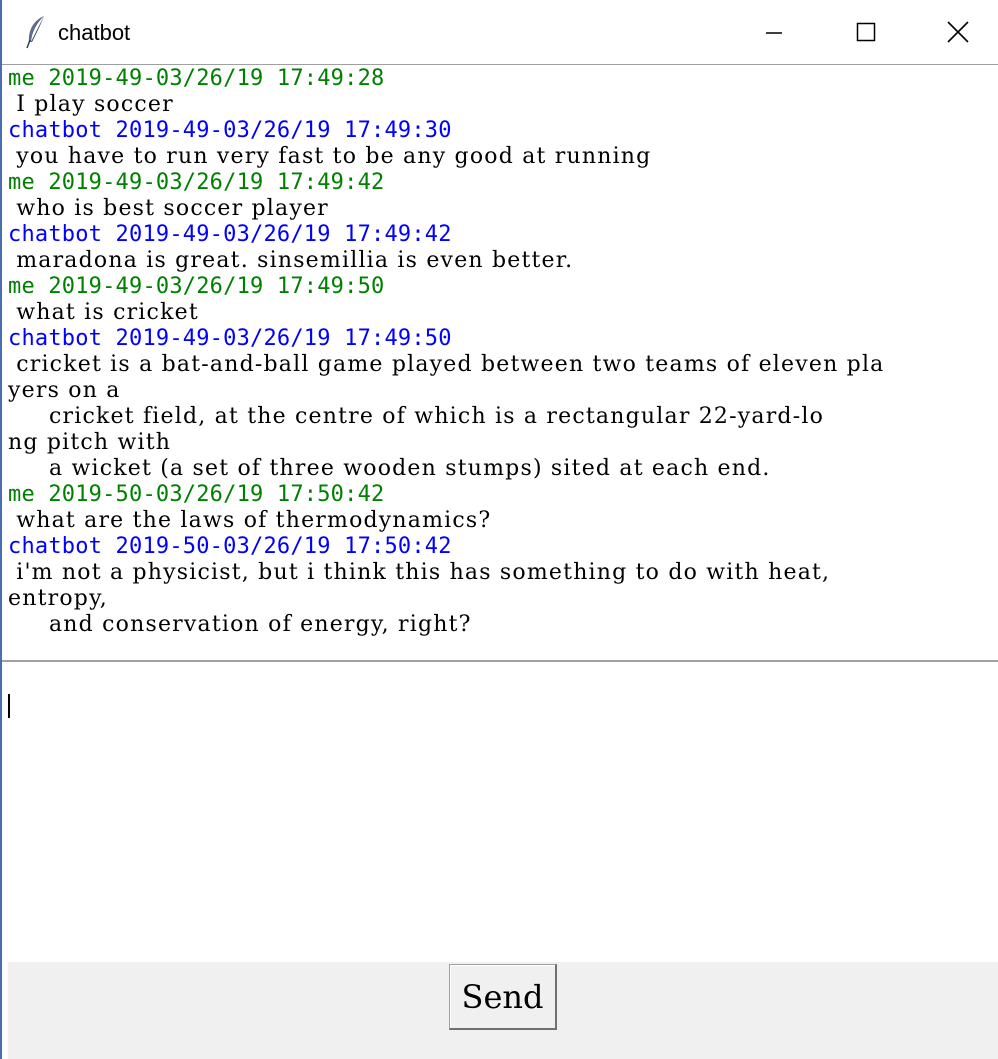 Image resolution: width=998 pixels, height=1059 pixels. Describe the element at coordinates (958, 32) in the screenshot. I see `close-icon` at that location.